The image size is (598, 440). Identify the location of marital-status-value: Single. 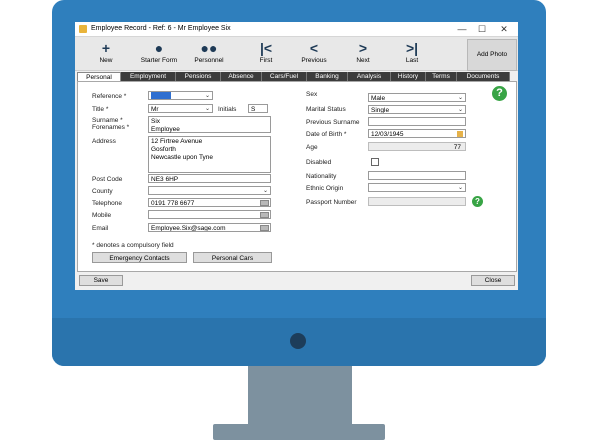
(380, 110).